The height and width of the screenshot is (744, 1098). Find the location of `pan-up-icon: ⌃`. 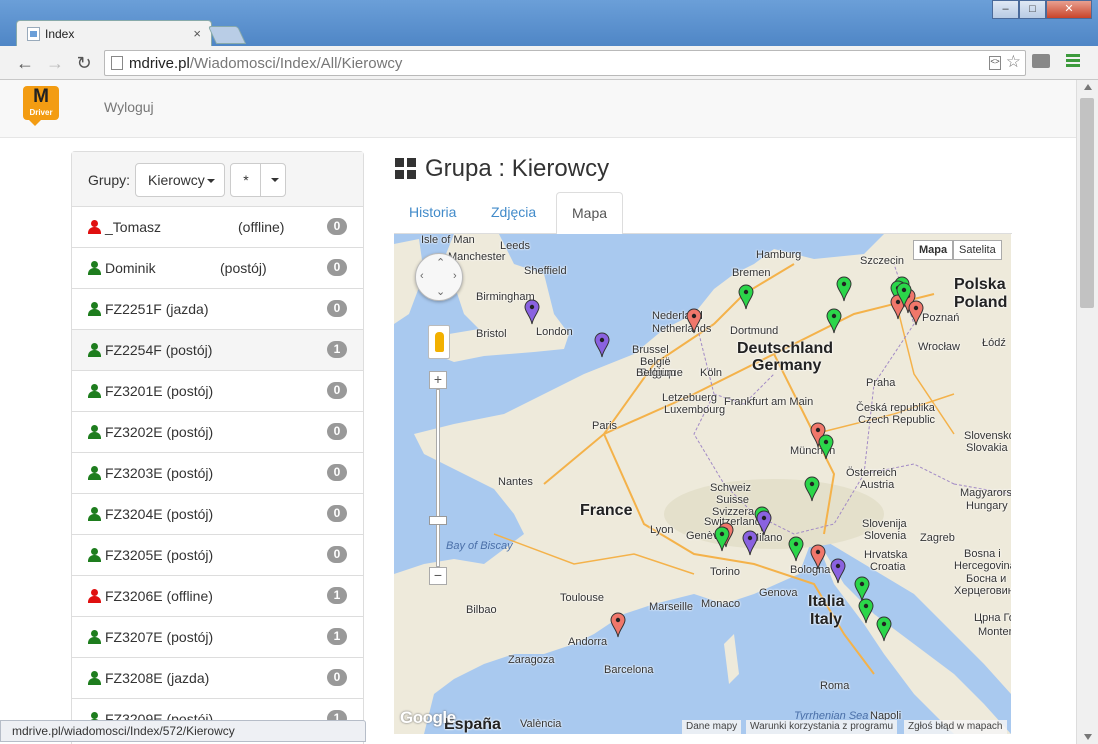

pan-up-icon: ⌃ is located at coordinates (440, 262).